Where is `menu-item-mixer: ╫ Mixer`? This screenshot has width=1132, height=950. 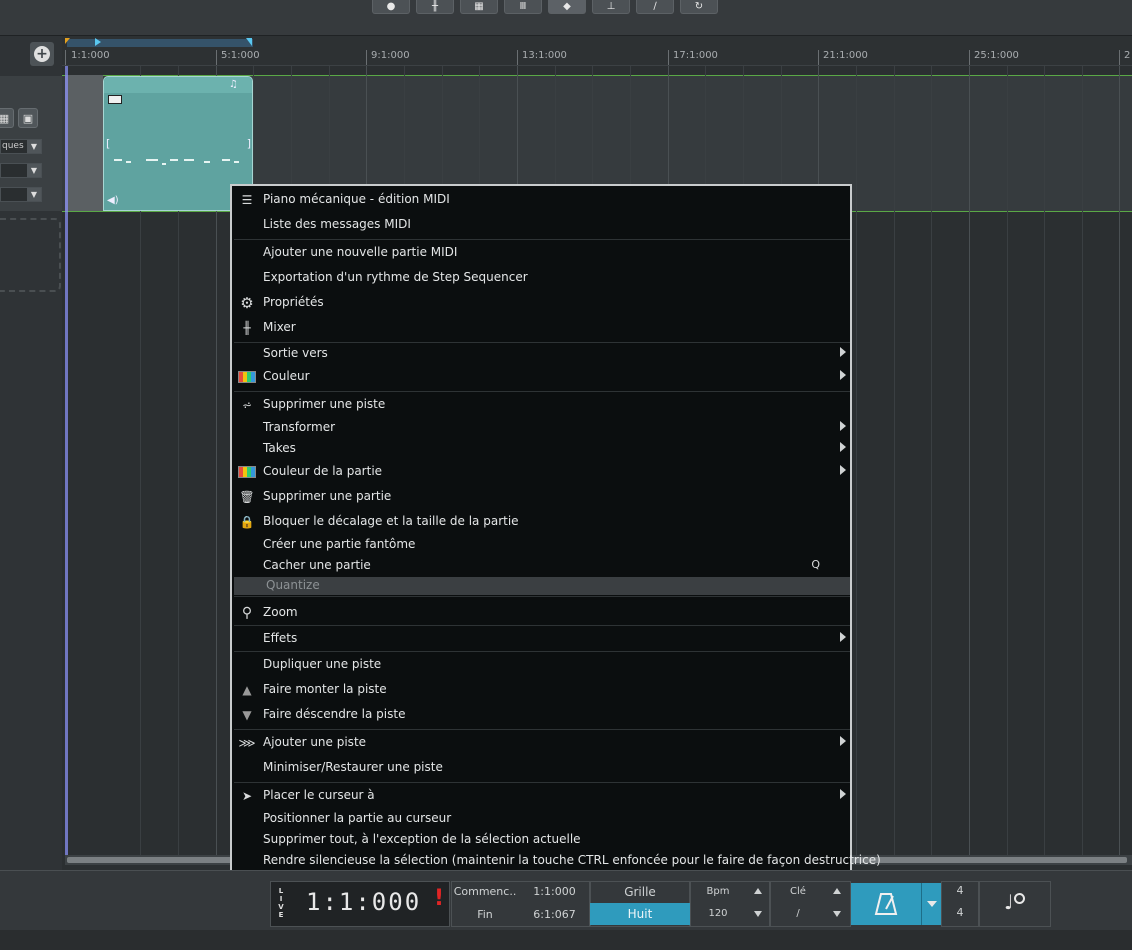 menu-item-mixer: ╫ Mixer is located at coordinates (542, 328).